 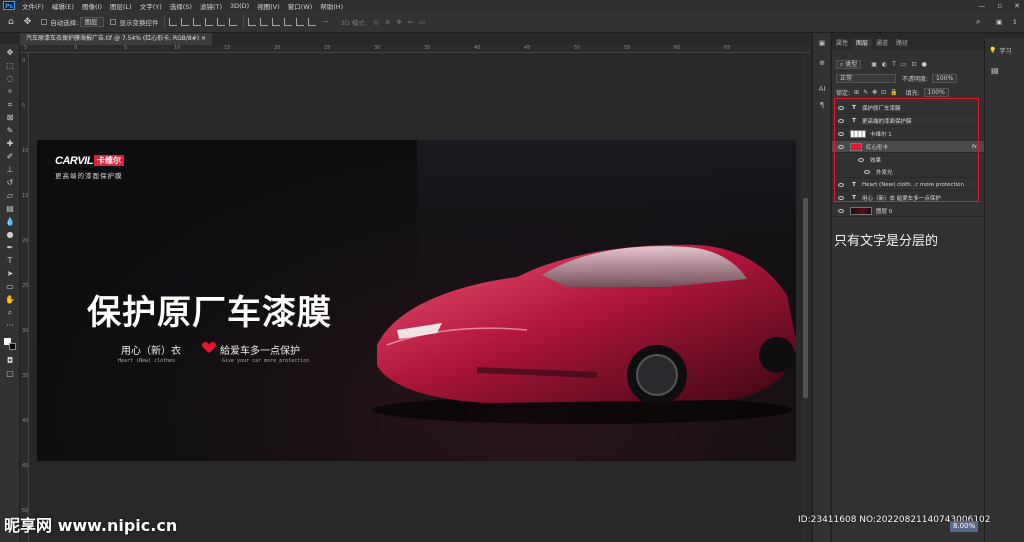 What do you see at coordinates (211, 6) in the screenshot?
I see `menu-filter: 滤镜(T)` at bounding box center [211, 6].